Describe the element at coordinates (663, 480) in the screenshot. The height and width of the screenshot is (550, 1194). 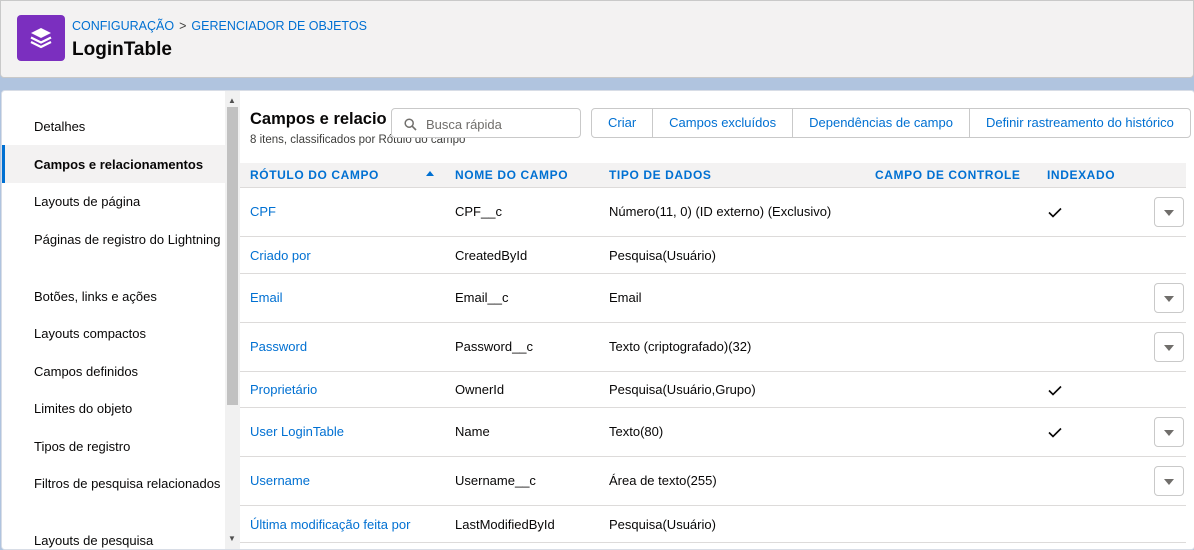
I see `field-data-type: Área de texto(255)` at that location.